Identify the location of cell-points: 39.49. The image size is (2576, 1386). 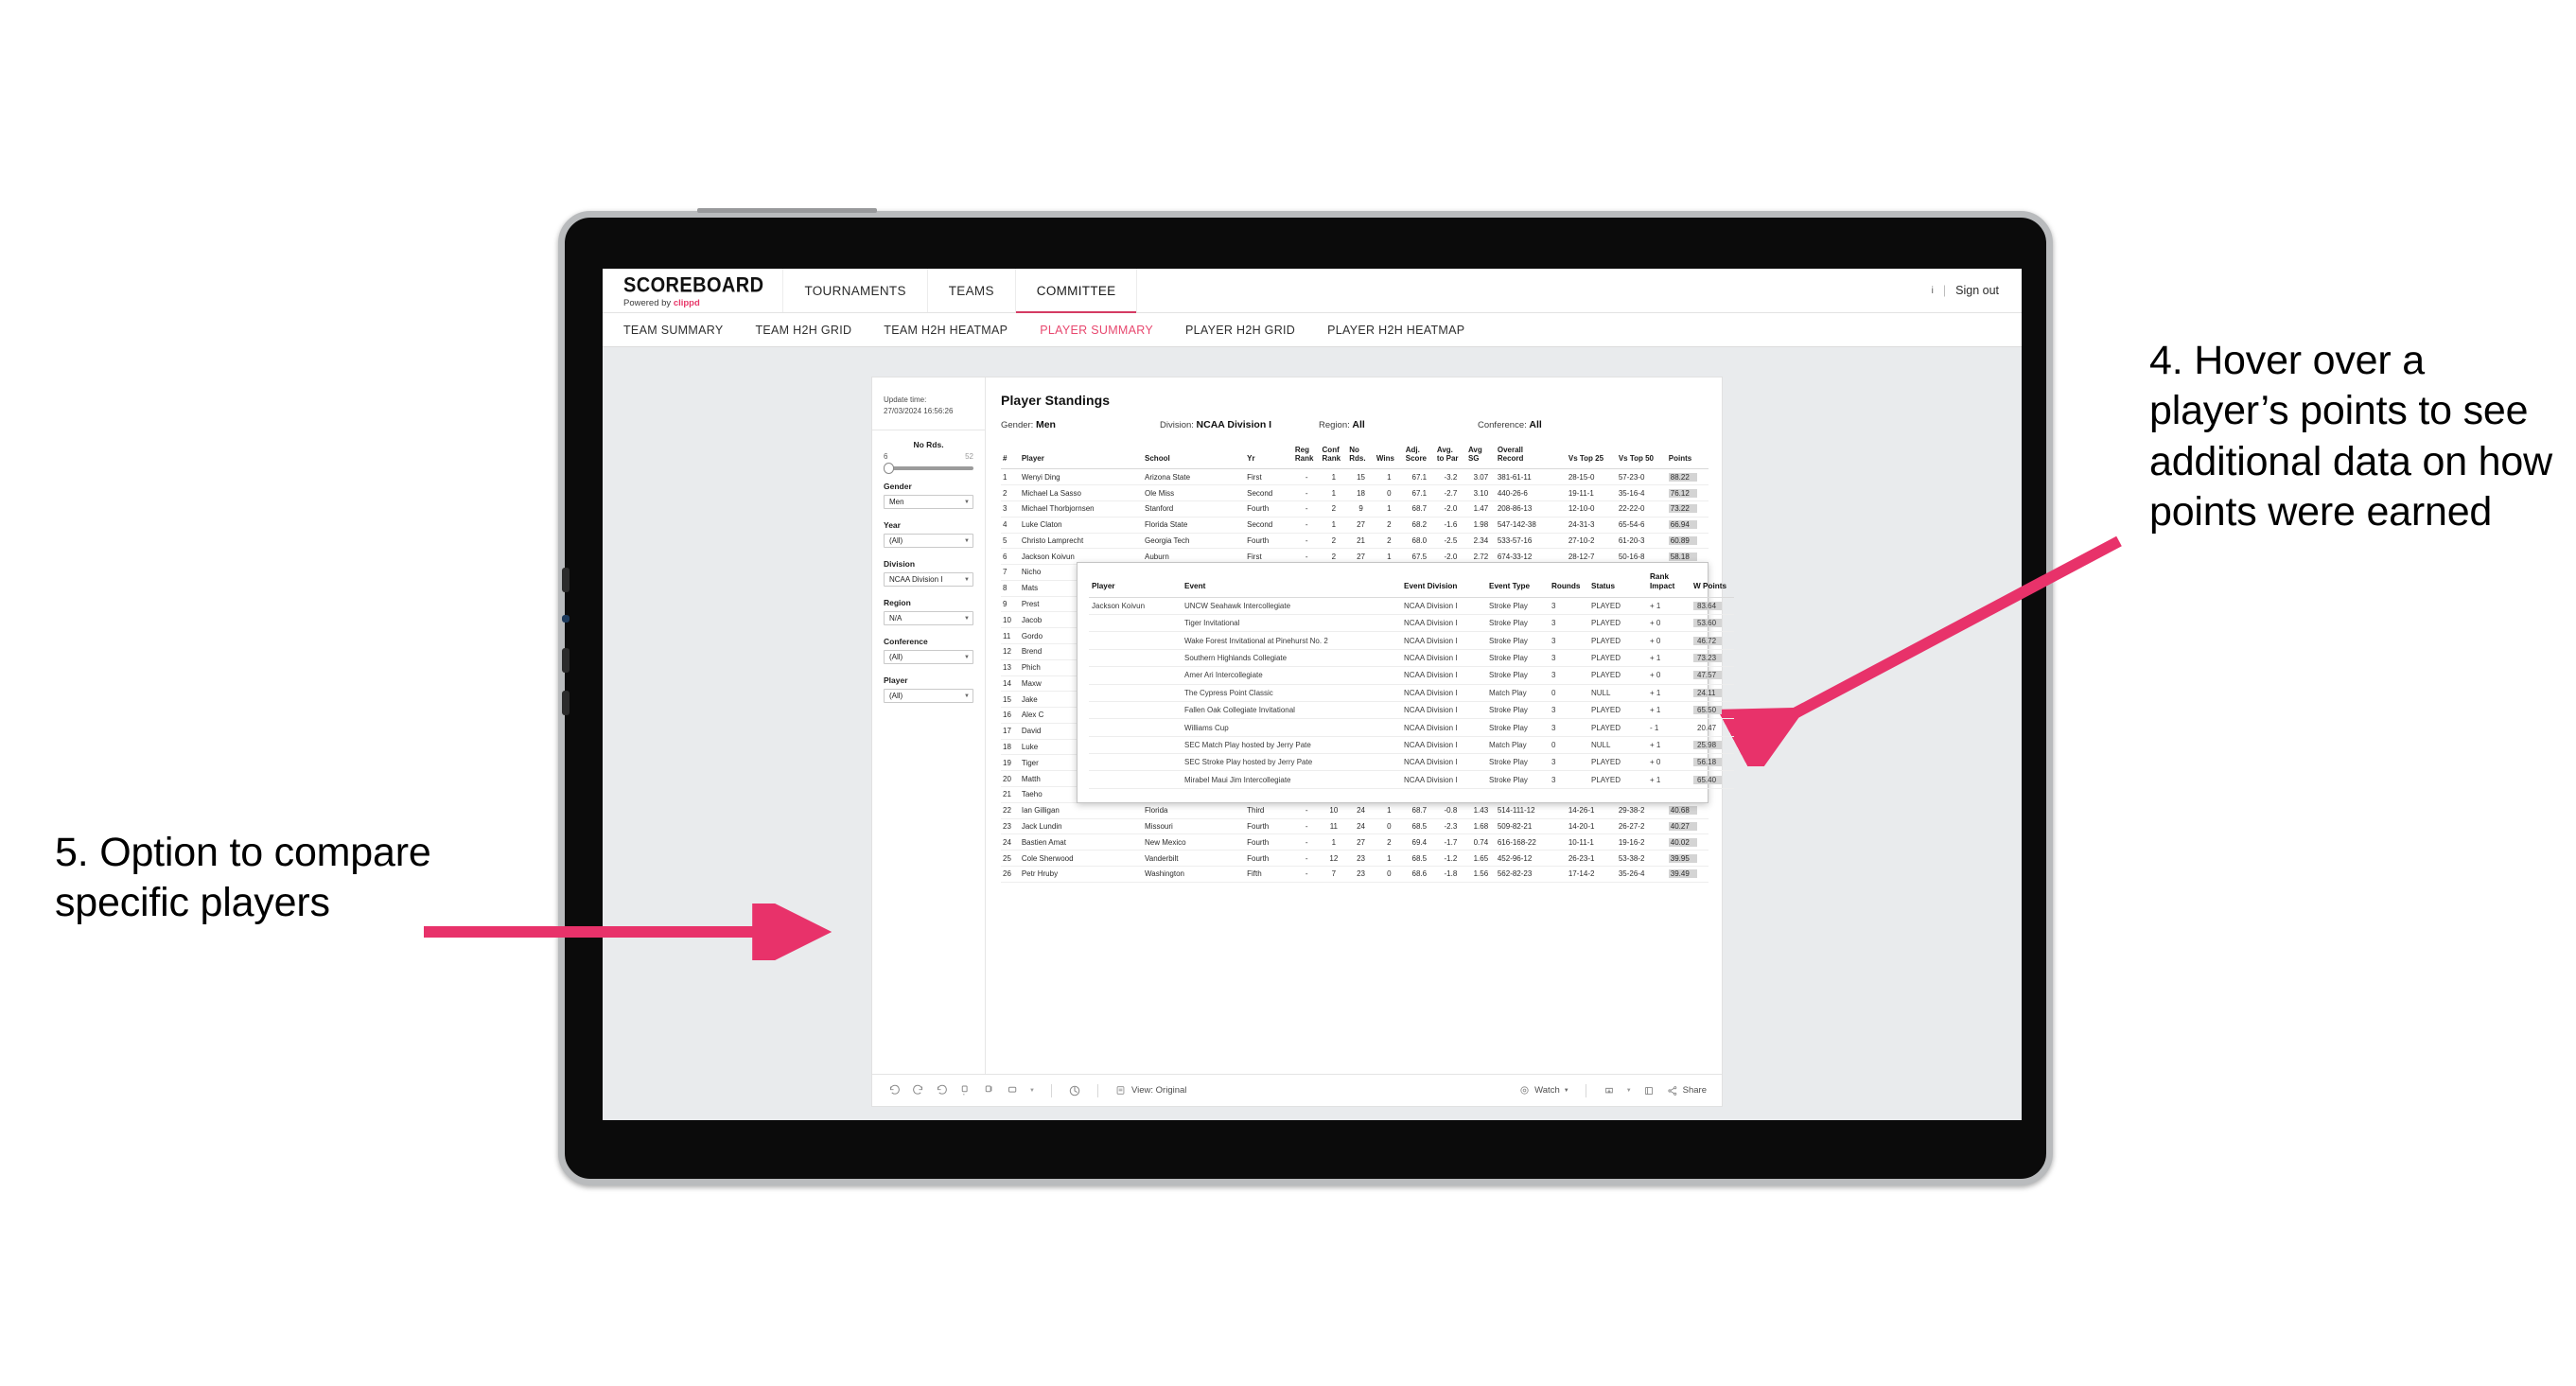
(1688, 874).